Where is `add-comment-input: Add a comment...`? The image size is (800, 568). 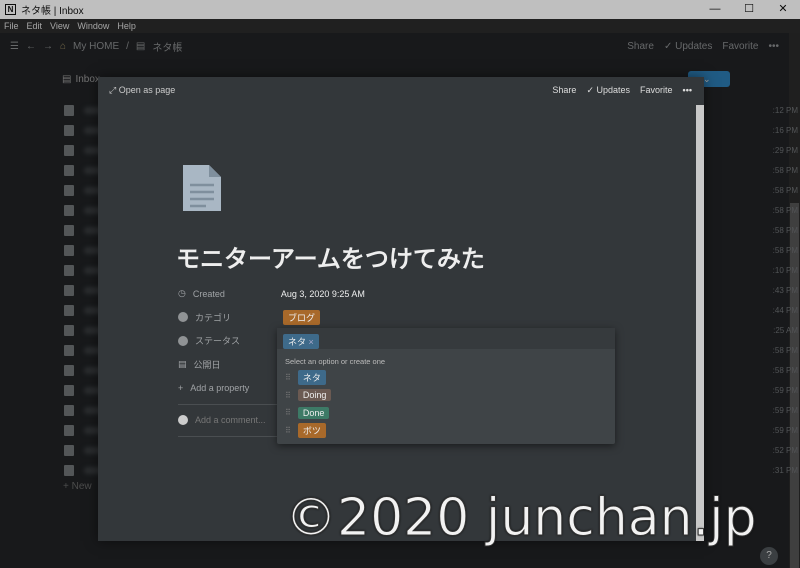
add-comment-input: Add a comment... is located at coordinates (230, 420).